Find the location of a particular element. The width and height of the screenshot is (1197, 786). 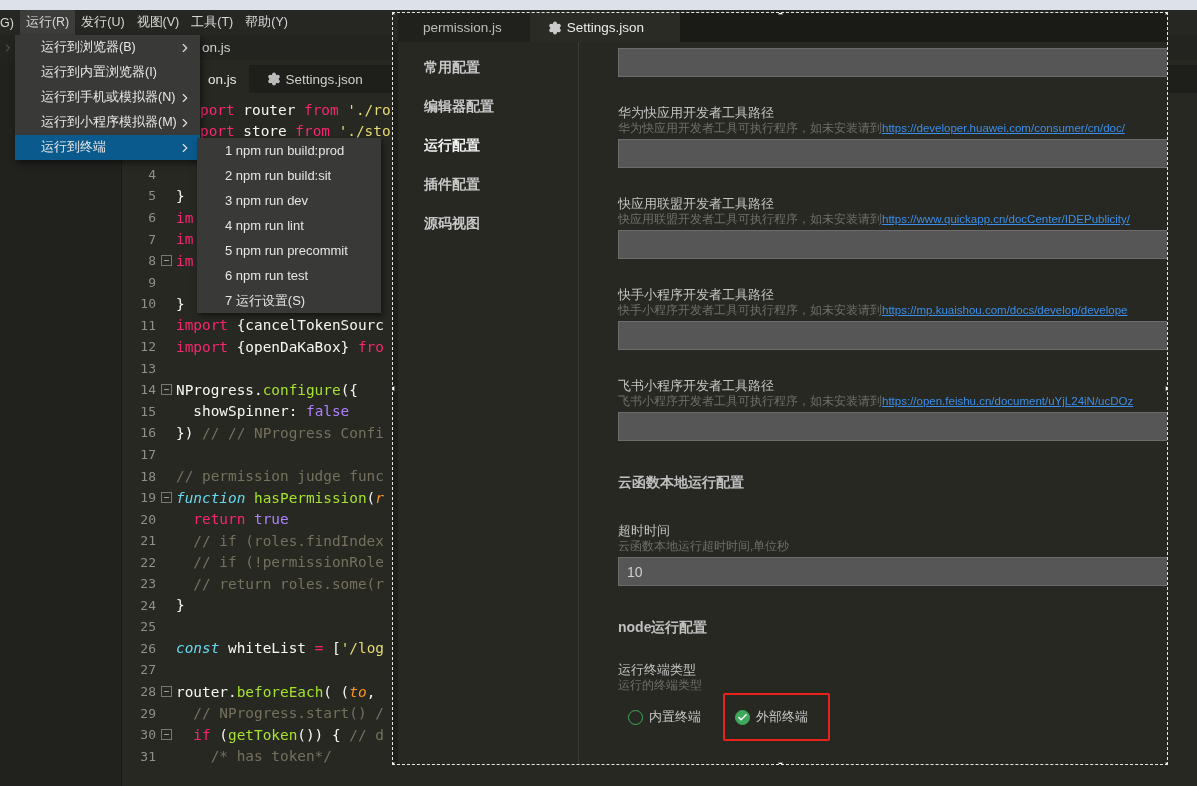

code-line: import {openDaKaBox} fro is located at coordinates (280, 346).